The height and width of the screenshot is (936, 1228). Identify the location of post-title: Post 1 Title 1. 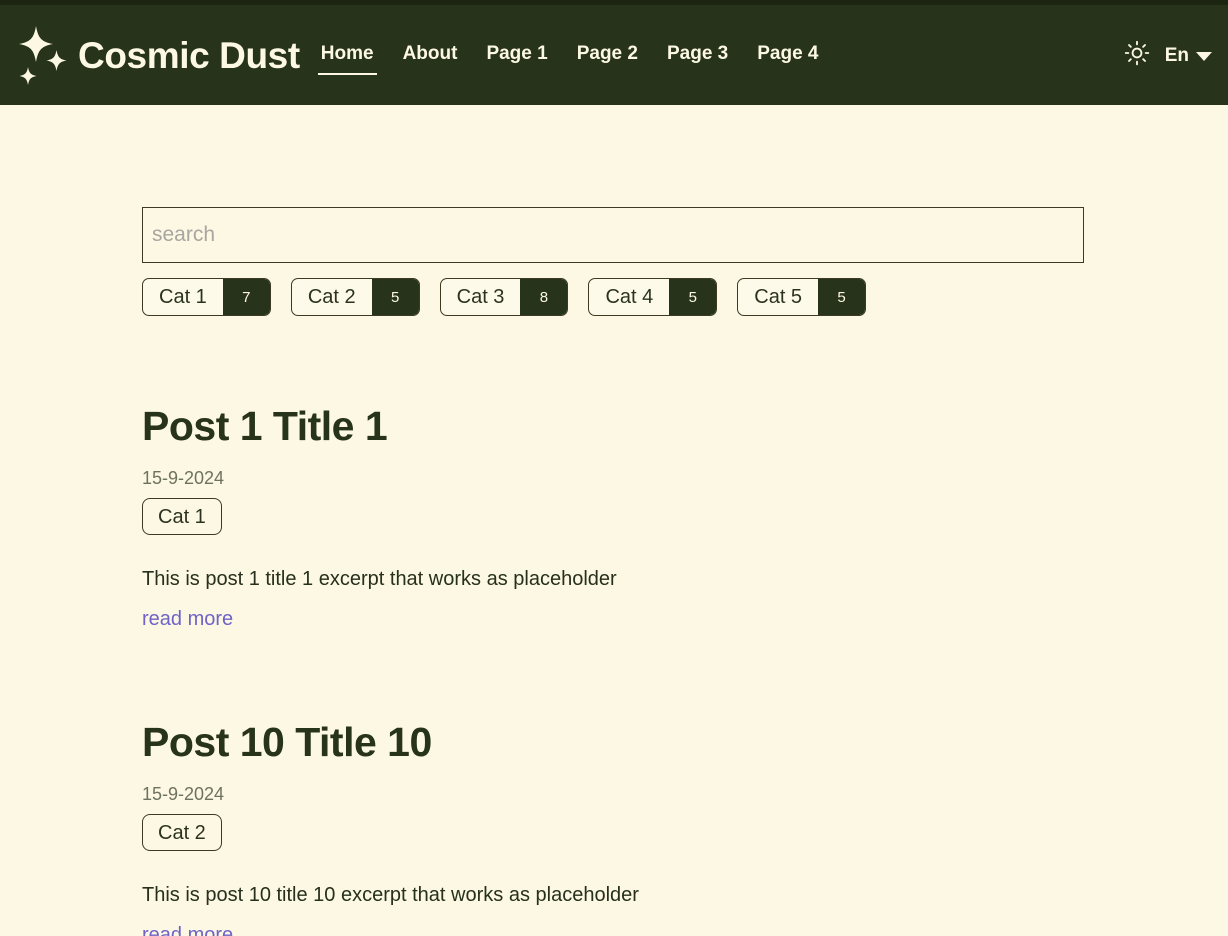
(685, 426).